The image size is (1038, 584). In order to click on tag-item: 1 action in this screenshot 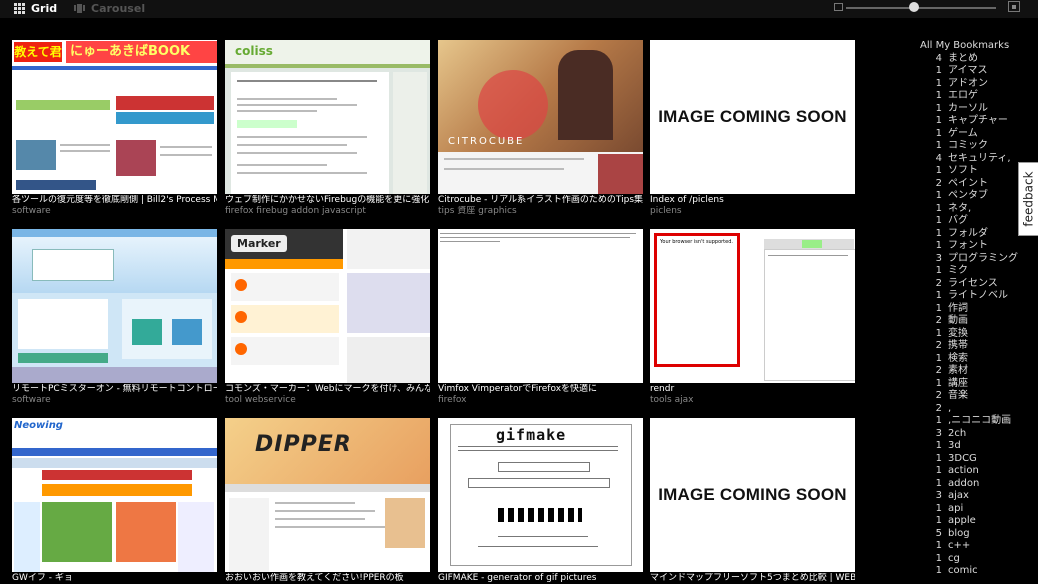, I will do `click(970, 471)`.